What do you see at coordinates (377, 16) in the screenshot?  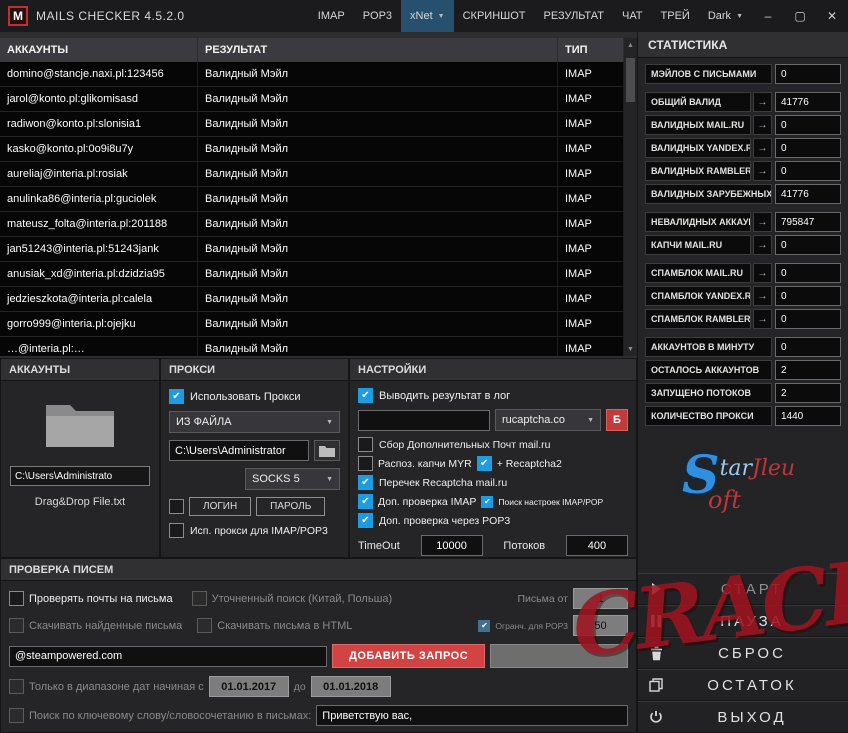 I see `menu-pop3: POP3` at bounding box center [377, 16].